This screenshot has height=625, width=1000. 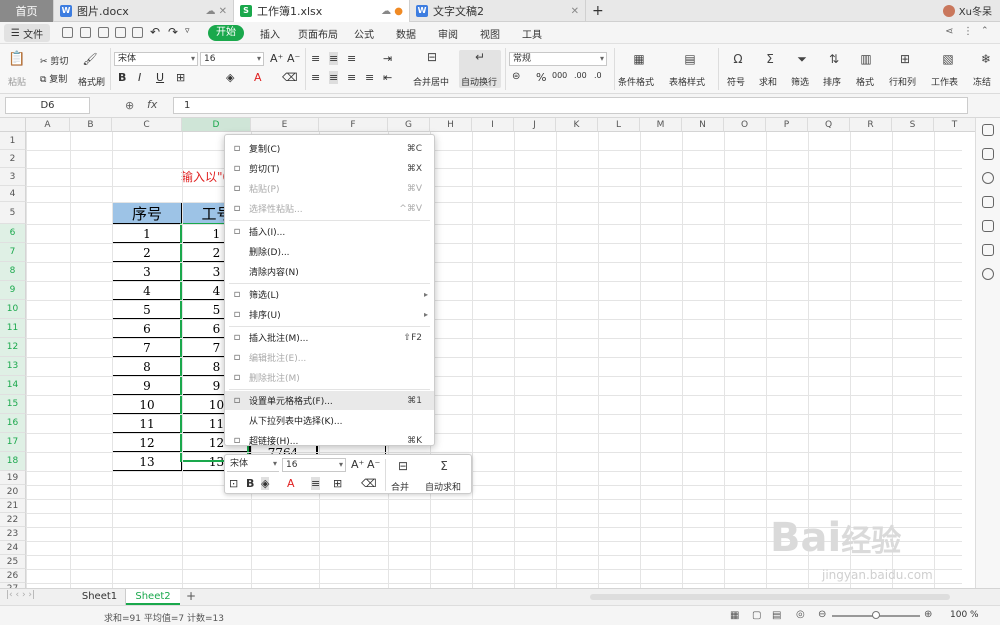 I want to click on column-header-g: G, so click(x=409, y=125).